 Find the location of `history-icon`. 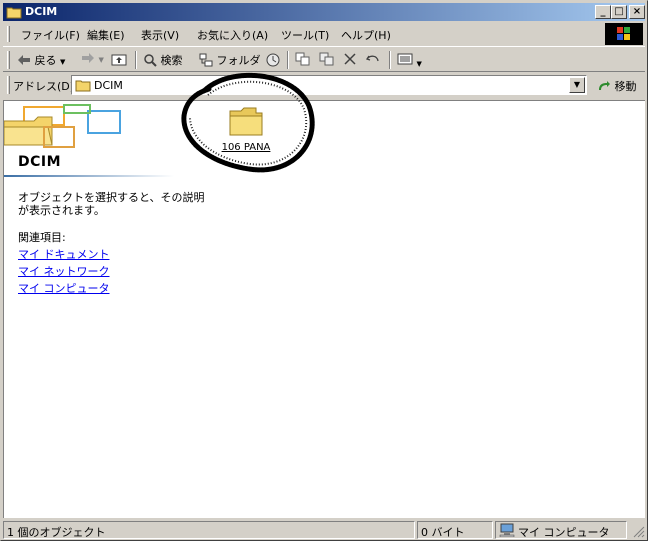

history-icon is located at coordinates (273, 60).